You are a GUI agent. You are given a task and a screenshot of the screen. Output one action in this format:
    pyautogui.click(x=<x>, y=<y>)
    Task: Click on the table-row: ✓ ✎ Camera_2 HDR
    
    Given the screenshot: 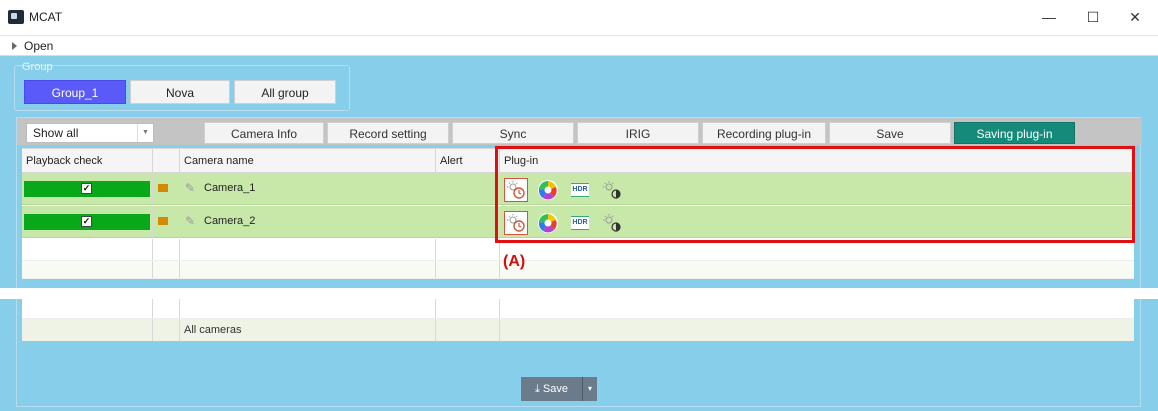 What is the action you would take?
    pyautogui.click(x=578, y=222)
    